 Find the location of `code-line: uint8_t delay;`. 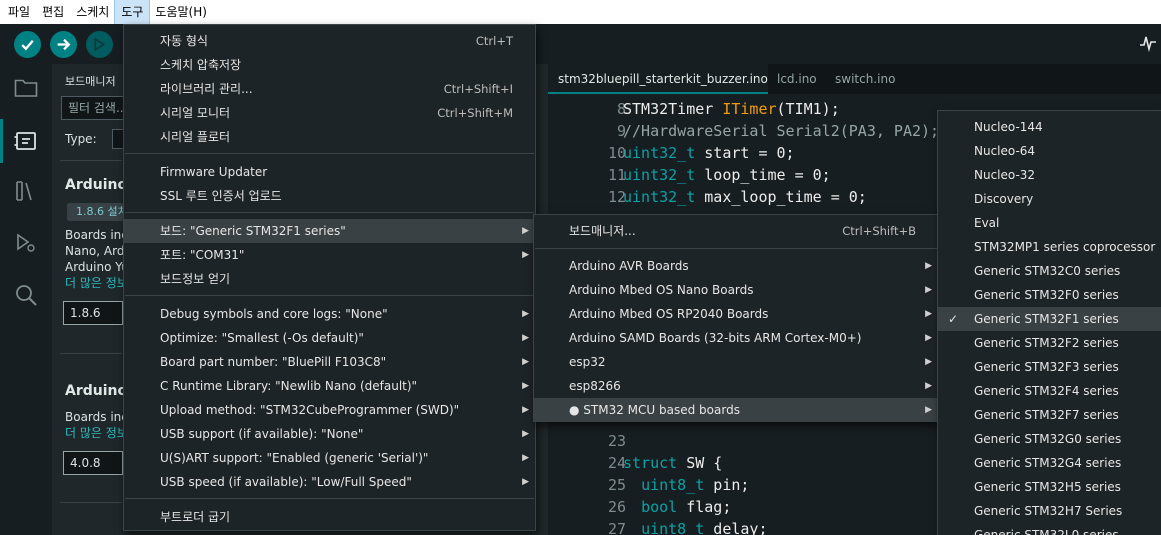

code-line: uint8_t delay; is located at coordinates (704, 527).